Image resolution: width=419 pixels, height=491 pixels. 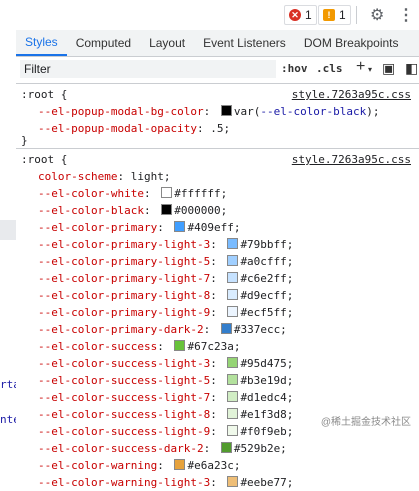 I want to click on cls-button: .cls, so click(x=329, y=68).